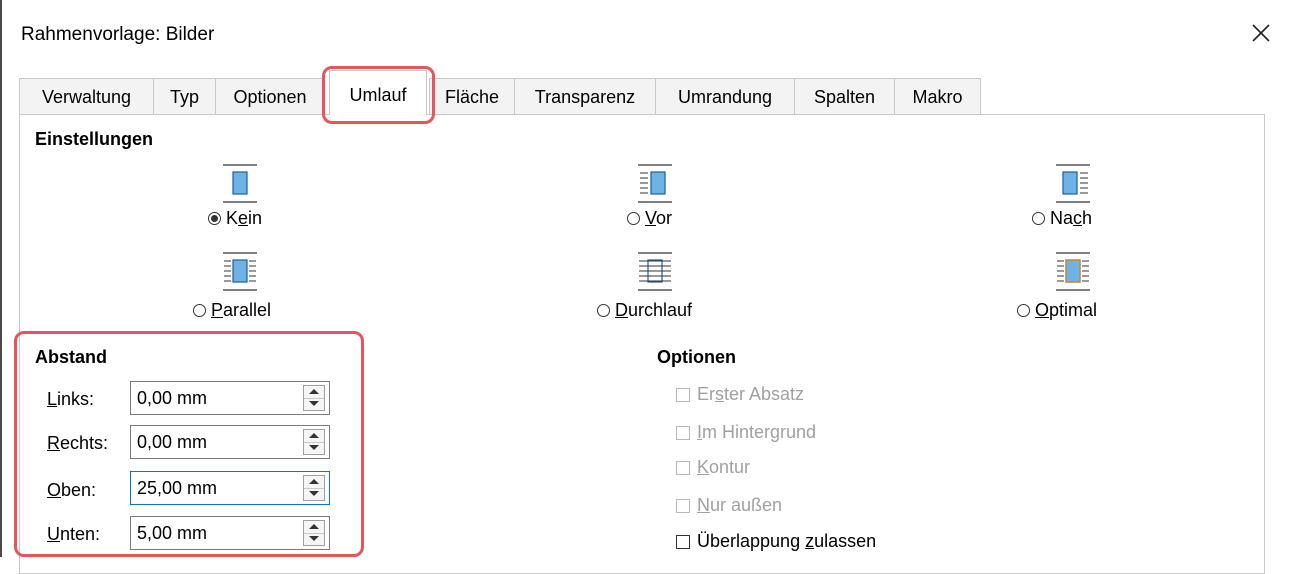  I want to click on option-nur-aussen-label: Nur außen, so click(740, 505).